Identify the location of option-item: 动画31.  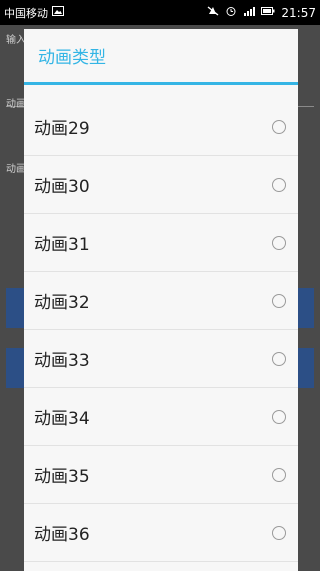
(161, 243).